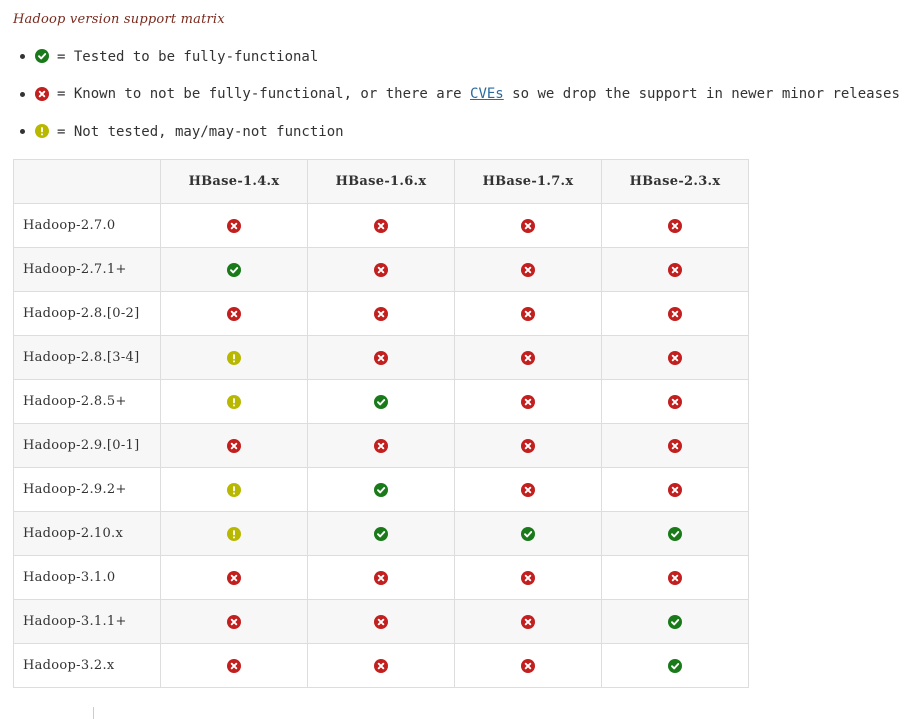 The height and width of the screenshot is (719, 920). What do you see at coordinates (87, 665) in the screenshot?
I see `row-header: Hadoop-3.2.x` at bounding box center [87, 665].